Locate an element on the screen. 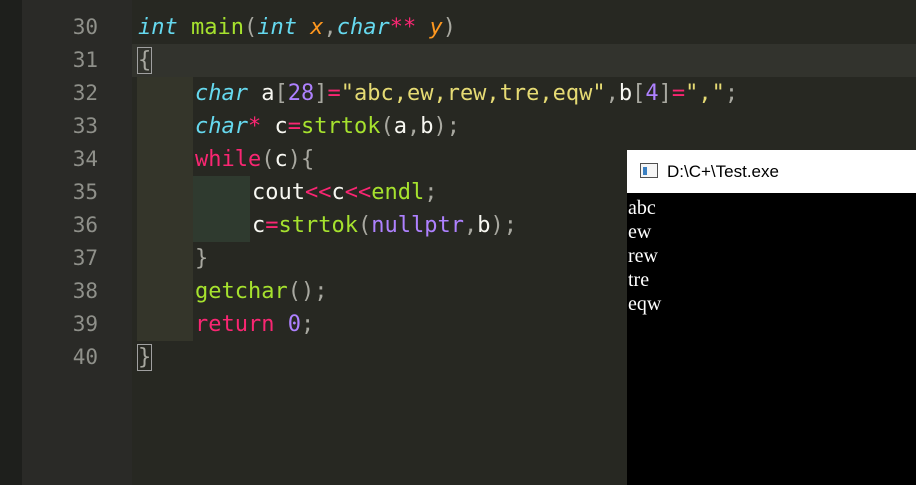  line-number: 37 is located at coordinates (85, 258).